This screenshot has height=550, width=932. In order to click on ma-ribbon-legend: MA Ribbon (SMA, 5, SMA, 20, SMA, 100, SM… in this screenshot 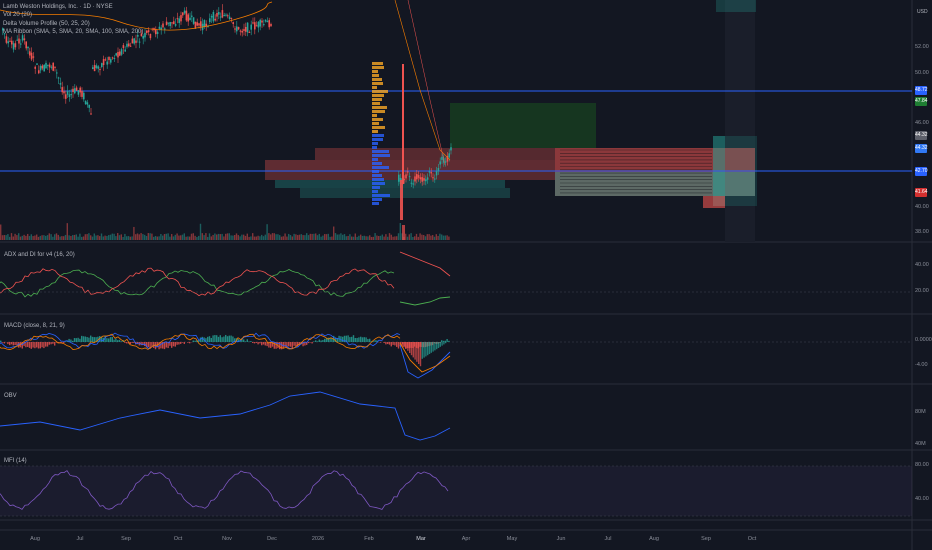, I will do `click(73, 32)`.